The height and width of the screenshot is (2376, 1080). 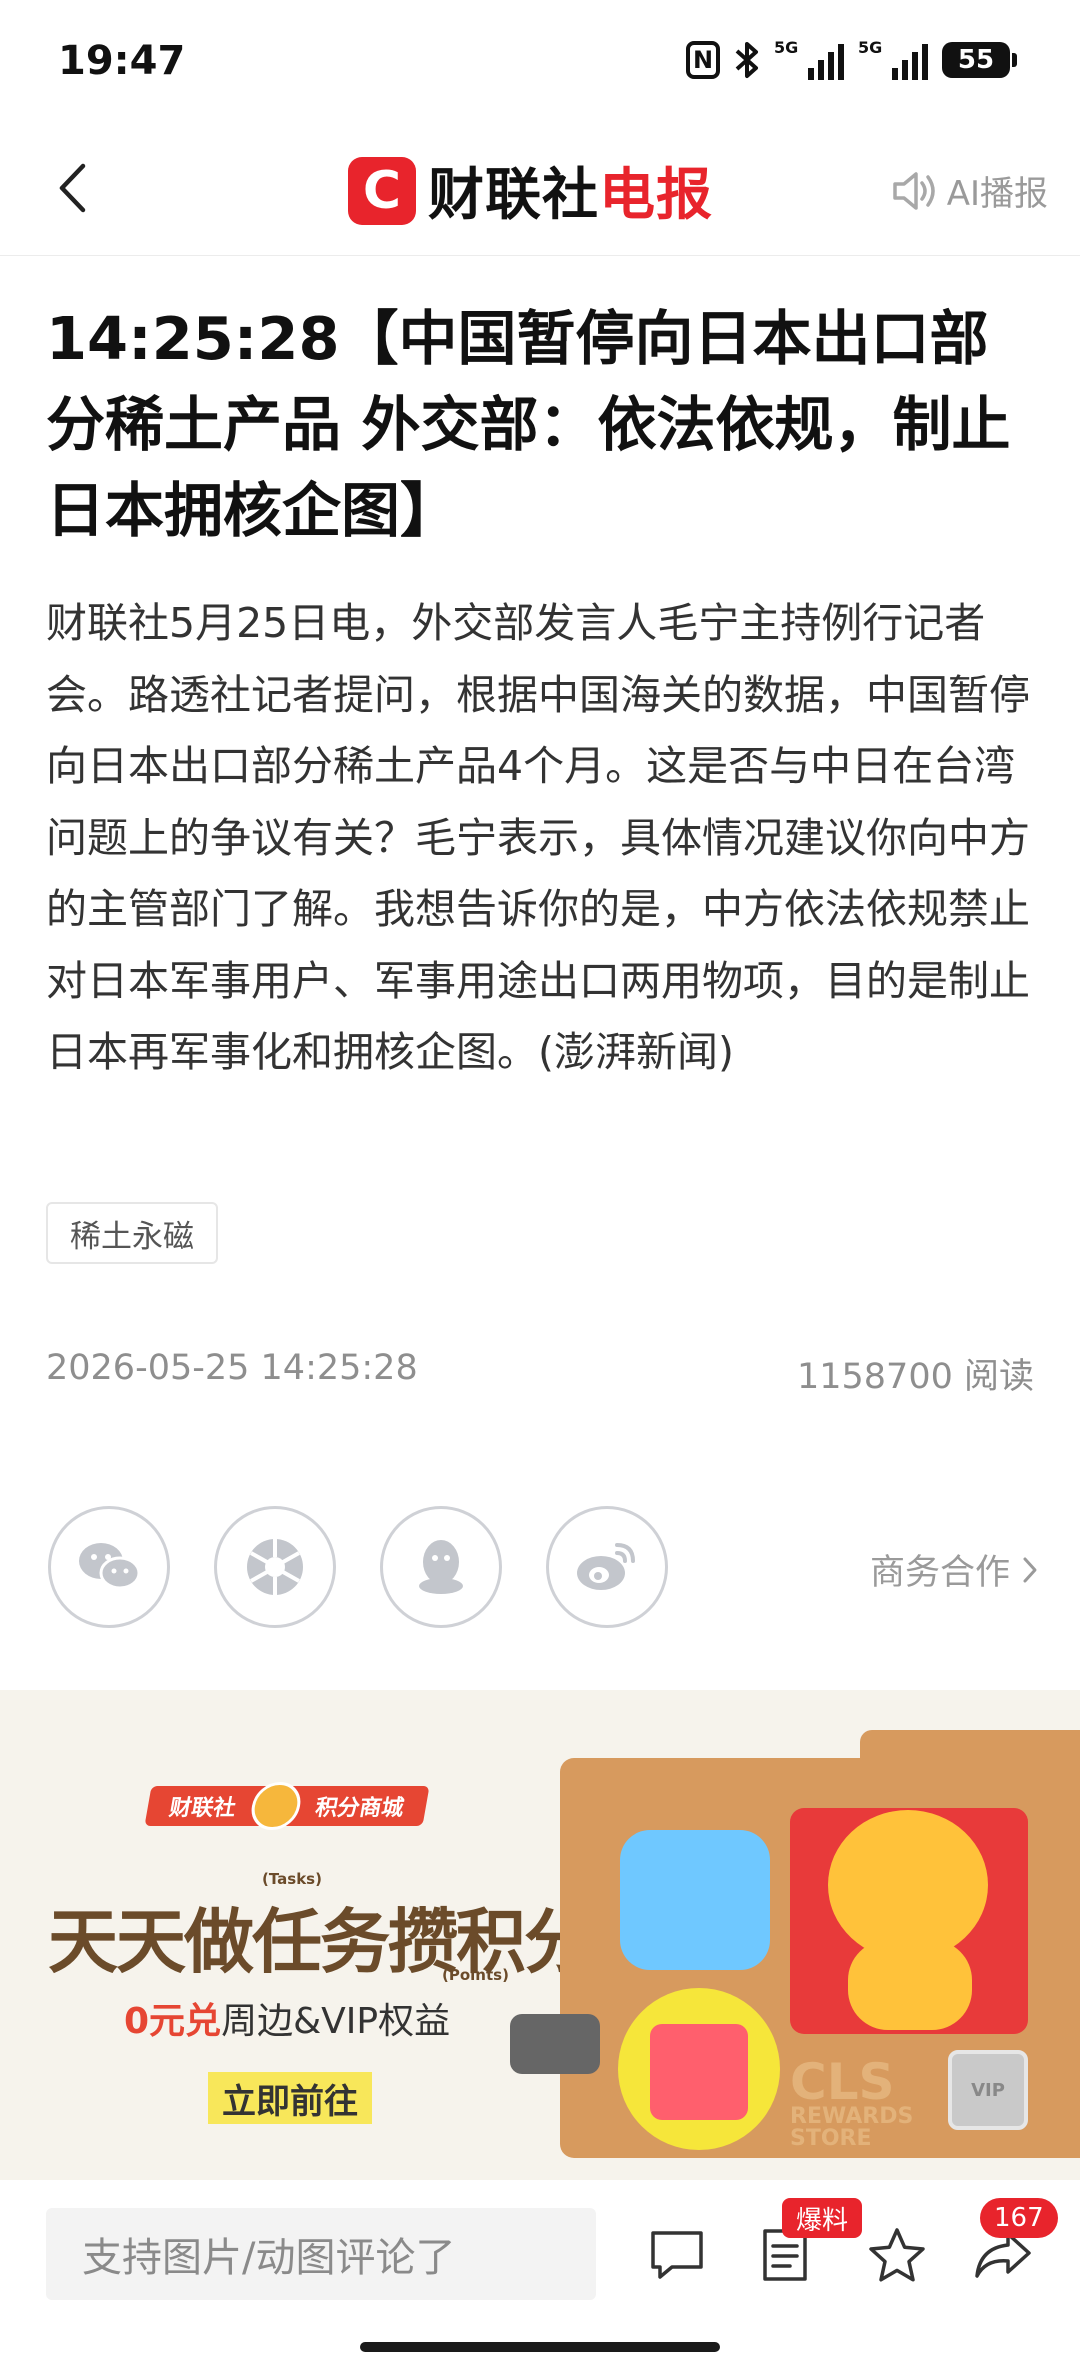 I want to click on baoliao-badge: 爆料, so click(x=822, y=2218).